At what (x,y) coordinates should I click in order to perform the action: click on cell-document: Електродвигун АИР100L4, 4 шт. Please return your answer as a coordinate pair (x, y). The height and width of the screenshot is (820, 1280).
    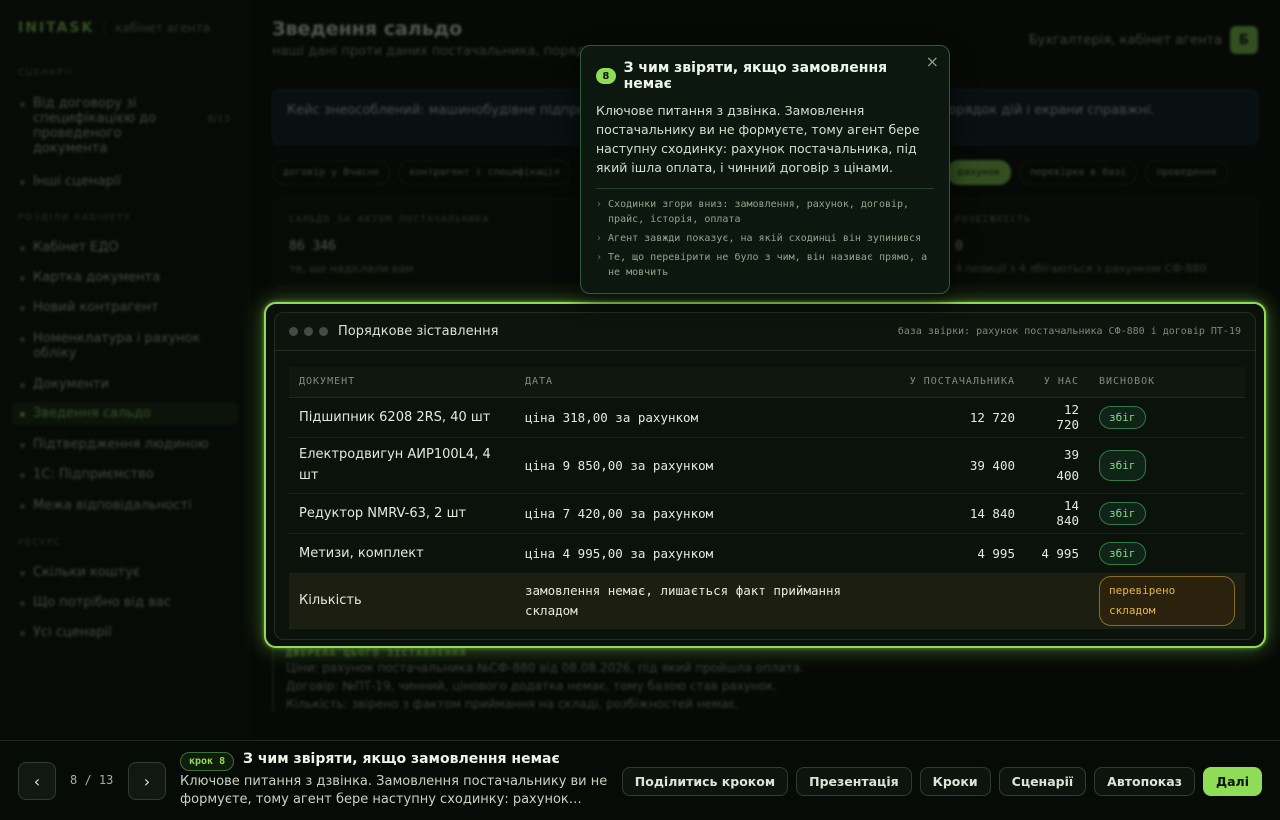
    Looking at the image, I should click on (402, 465).